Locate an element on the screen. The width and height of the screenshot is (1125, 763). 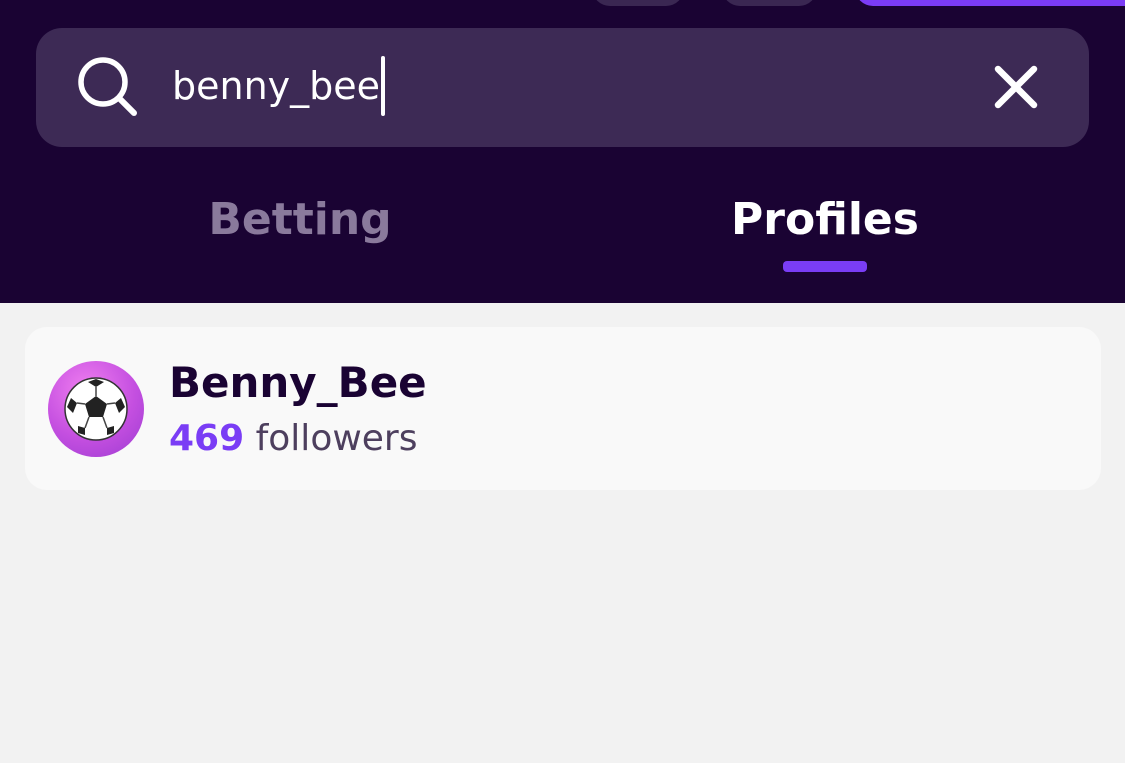
close-icon is located at coordinates (1016, 87).